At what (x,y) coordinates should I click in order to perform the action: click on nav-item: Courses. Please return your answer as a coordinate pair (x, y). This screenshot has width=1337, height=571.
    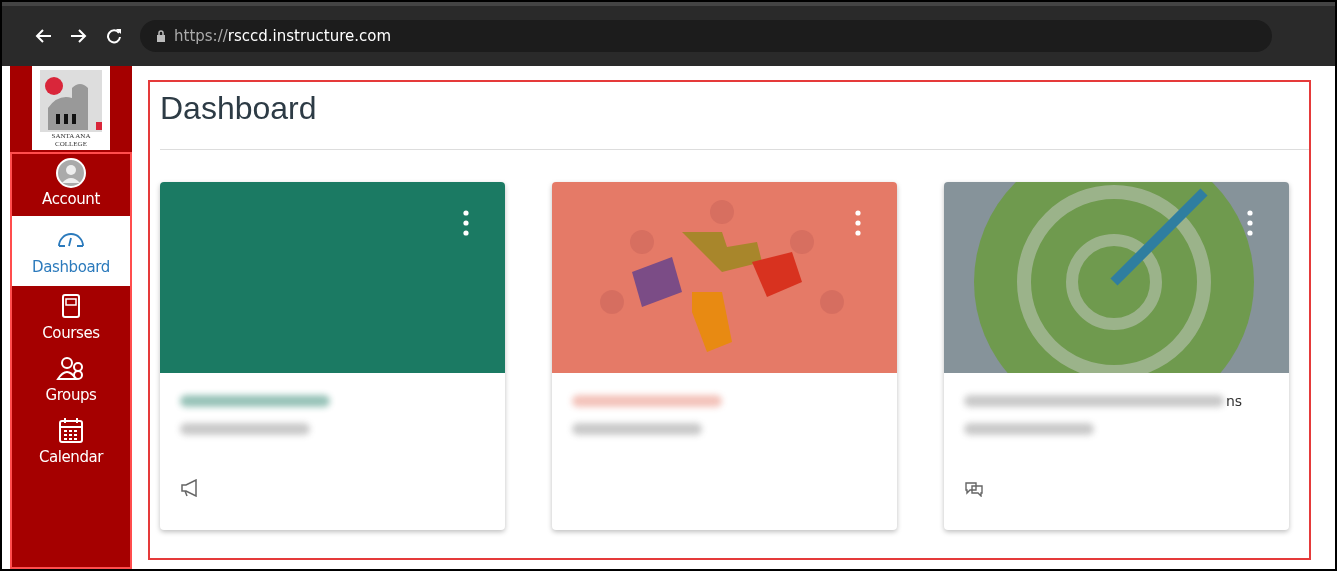
    Looking at the image, I should click on (71, 317).